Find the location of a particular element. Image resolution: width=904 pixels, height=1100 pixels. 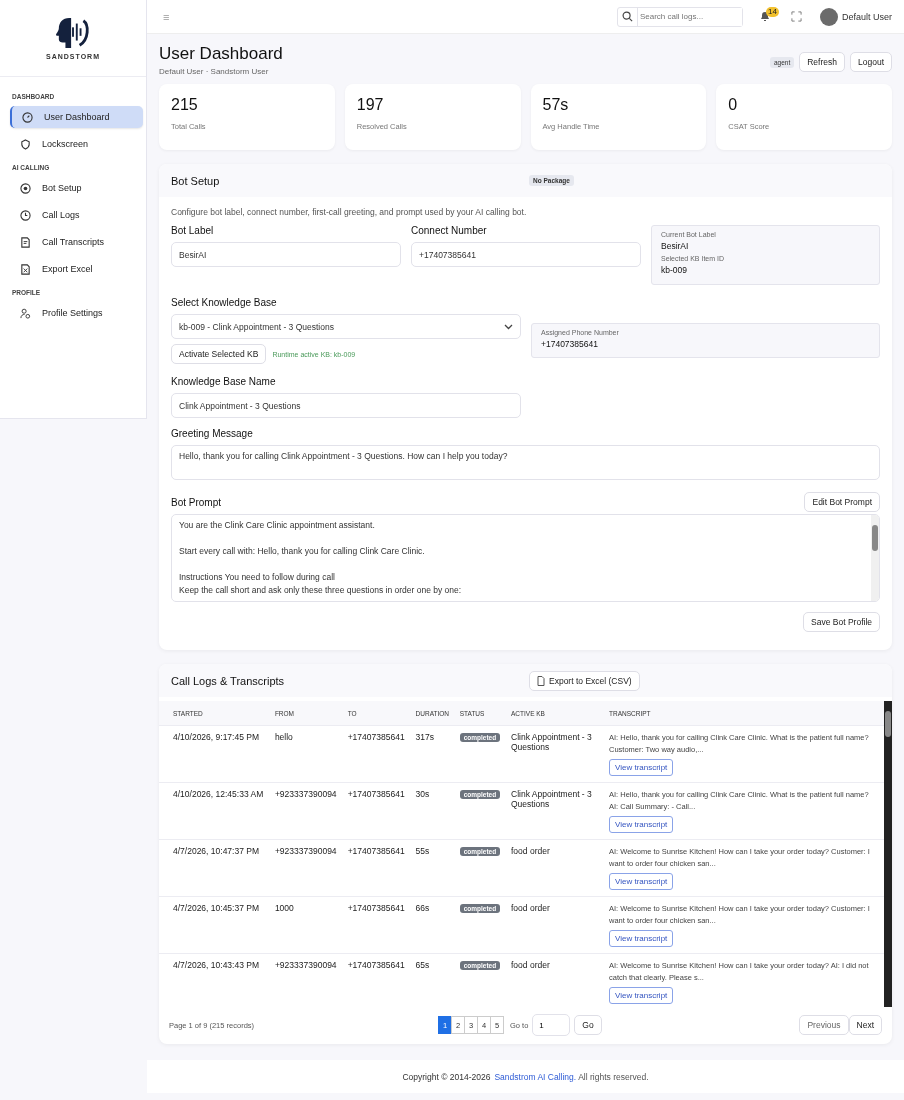

head-sound-wave-logo-icon is located at coordinates (73, 33).